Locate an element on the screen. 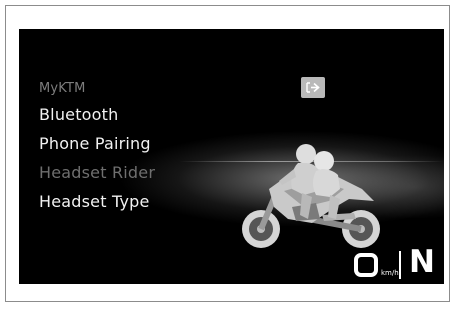  gear-indicator: N is located at coordinates (422, 262).